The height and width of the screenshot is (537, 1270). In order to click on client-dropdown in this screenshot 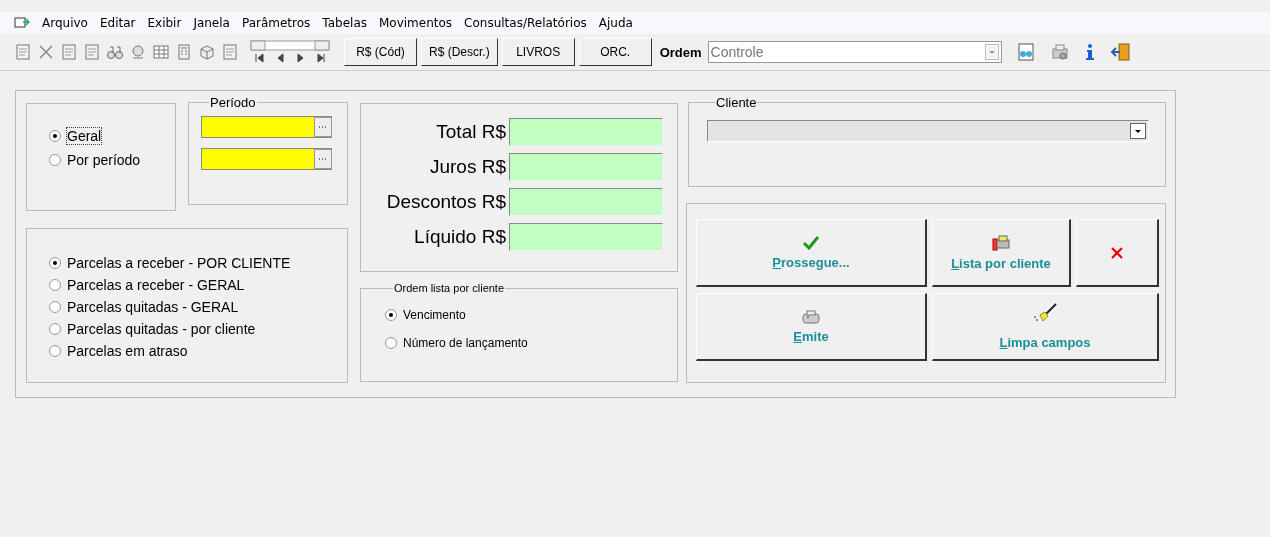, I will do `click(928, 131)`.